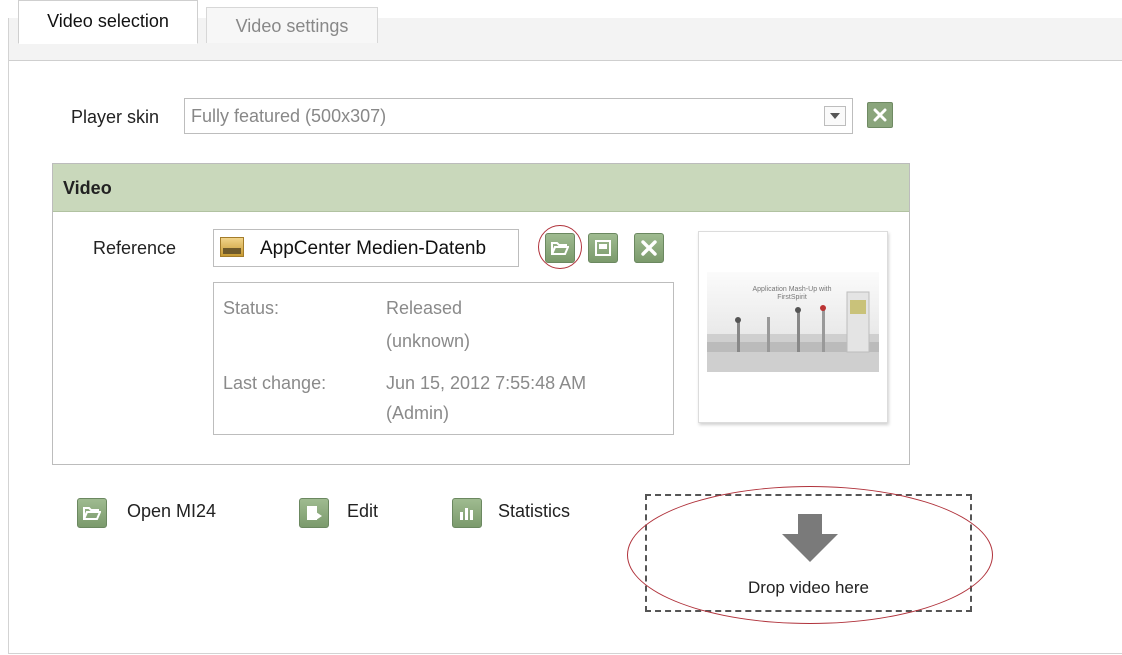  I want to click on tab-video-selection: Video selection, so click(108, 22).